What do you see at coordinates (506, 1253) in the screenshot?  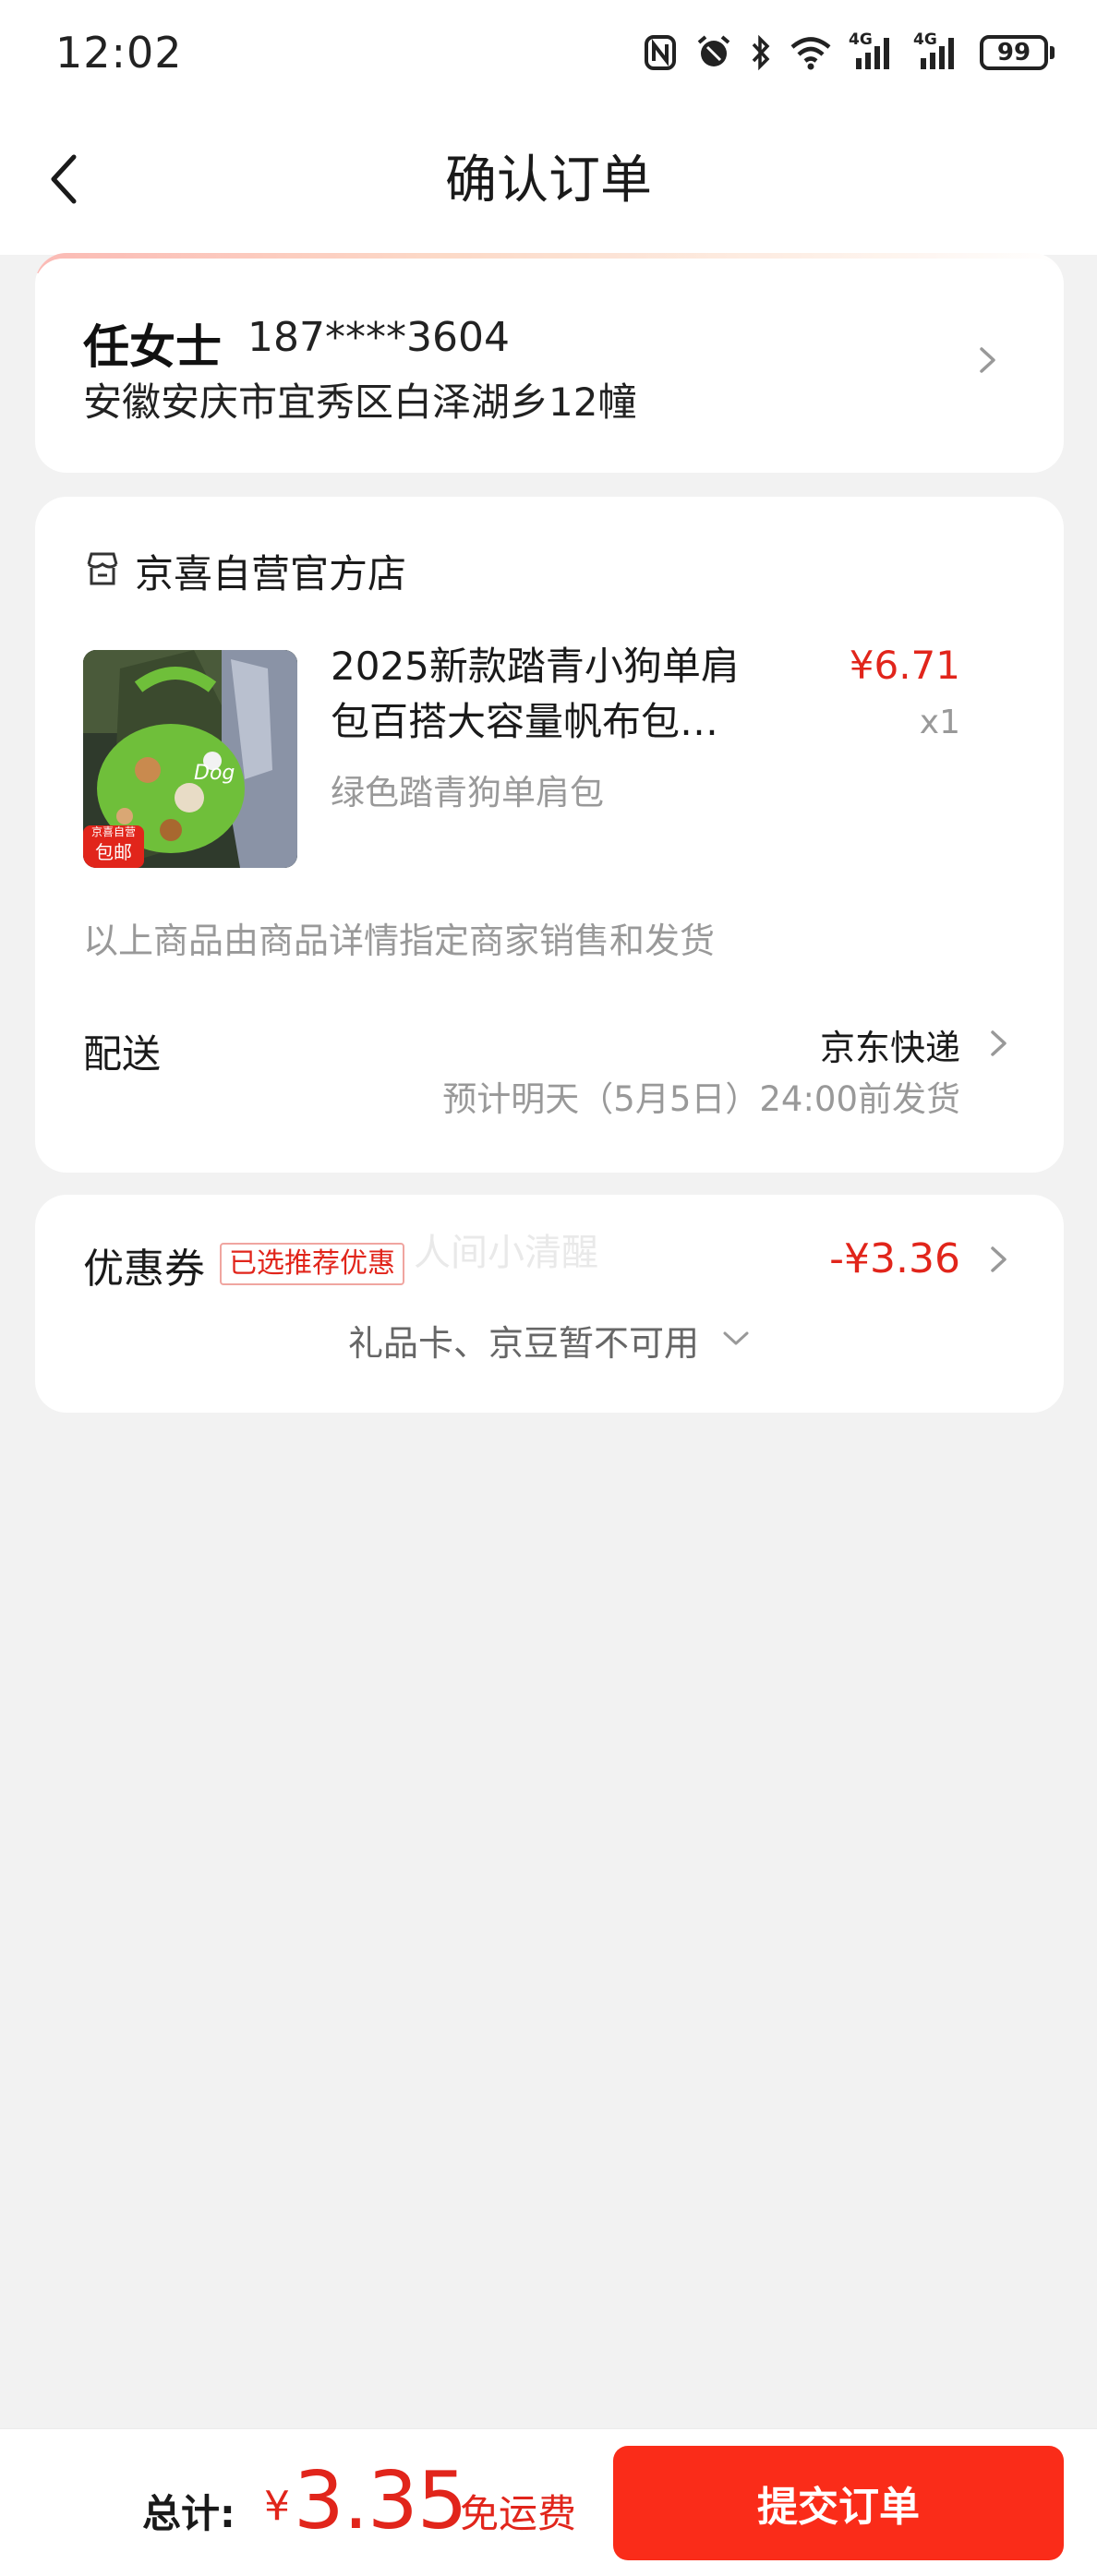 I see `watermark: 人间小清醒` at bounding box center [506, 1253].